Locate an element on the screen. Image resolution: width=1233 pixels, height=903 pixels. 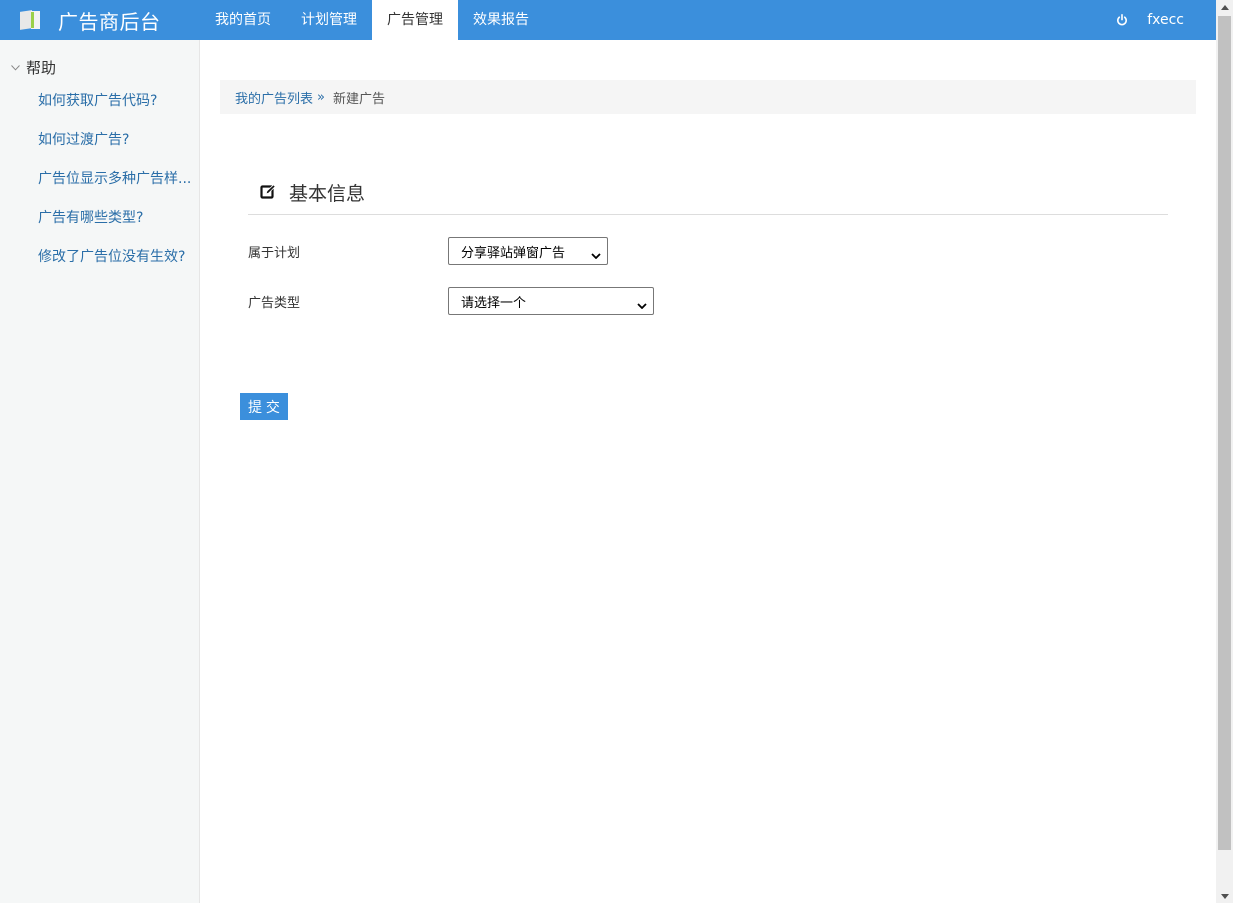
scroll-down-arrow-icon is located at coordinates (1224, 896).